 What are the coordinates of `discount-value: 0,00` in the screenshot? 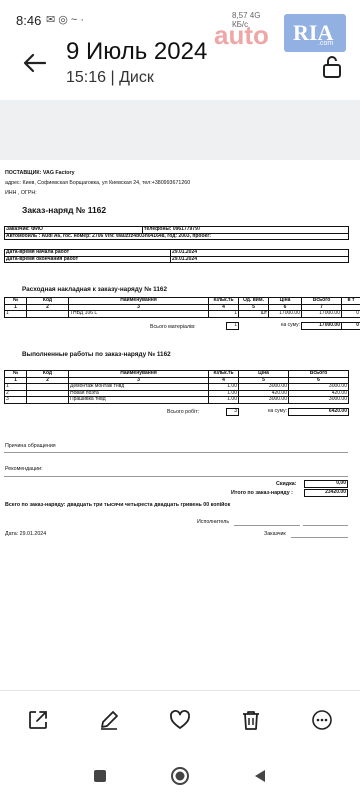 It's located at (326, 484).